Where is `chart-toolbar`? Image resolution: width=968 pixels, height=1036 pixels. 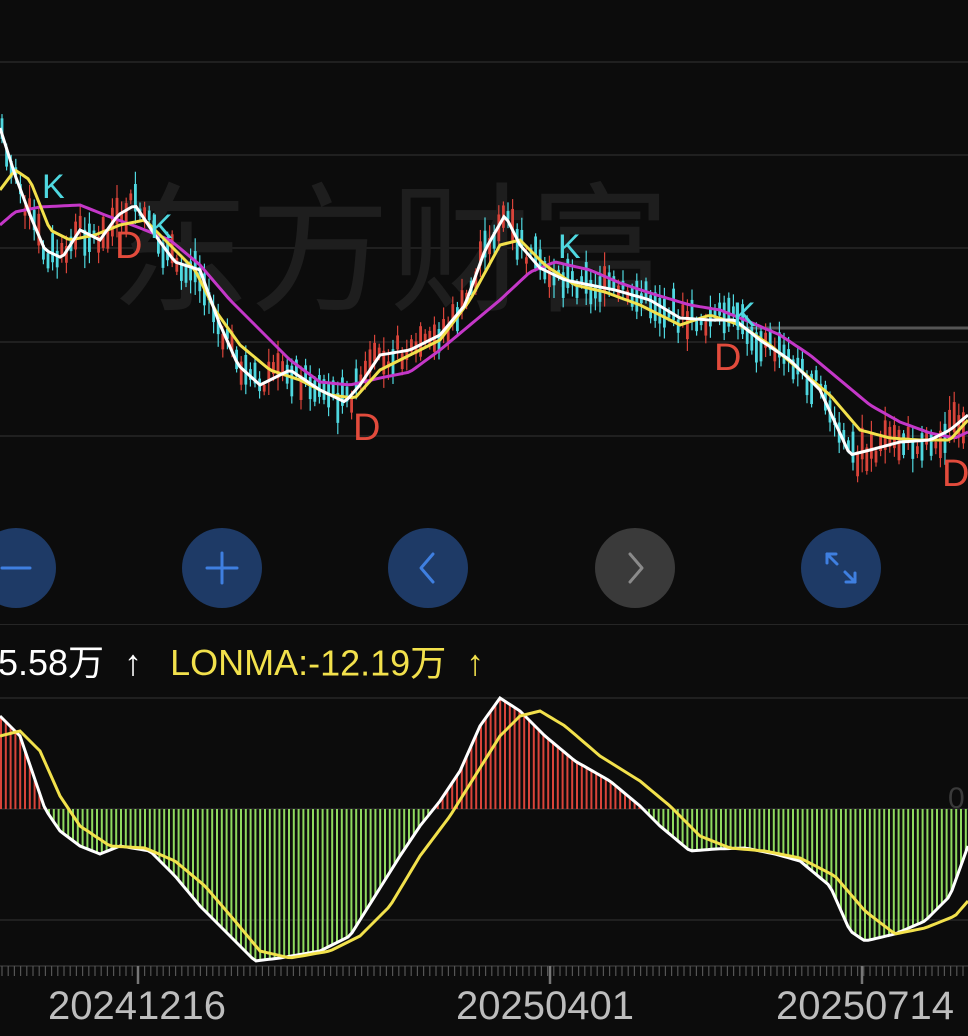
chart-toolbar is located at coordinates (484, 570).